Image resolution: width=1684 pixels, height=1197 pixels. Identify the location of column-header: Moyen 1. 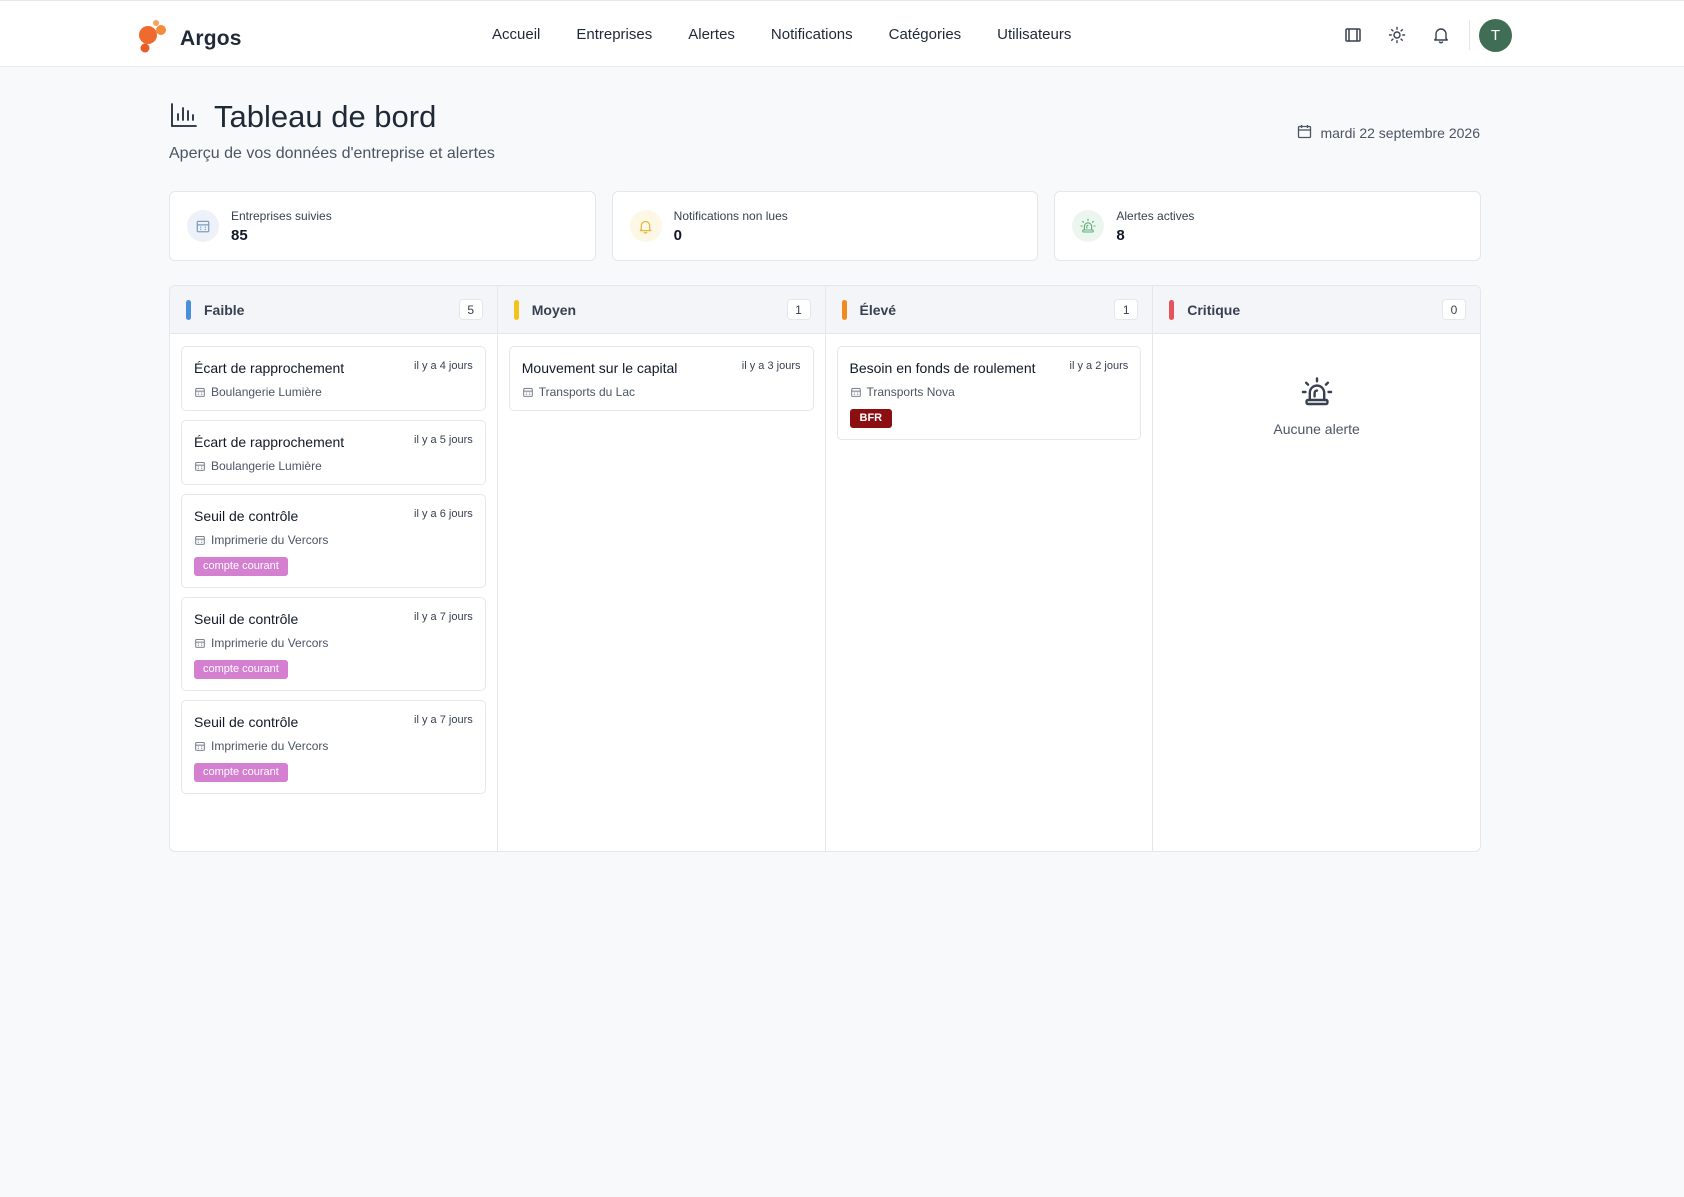
(661, 310).